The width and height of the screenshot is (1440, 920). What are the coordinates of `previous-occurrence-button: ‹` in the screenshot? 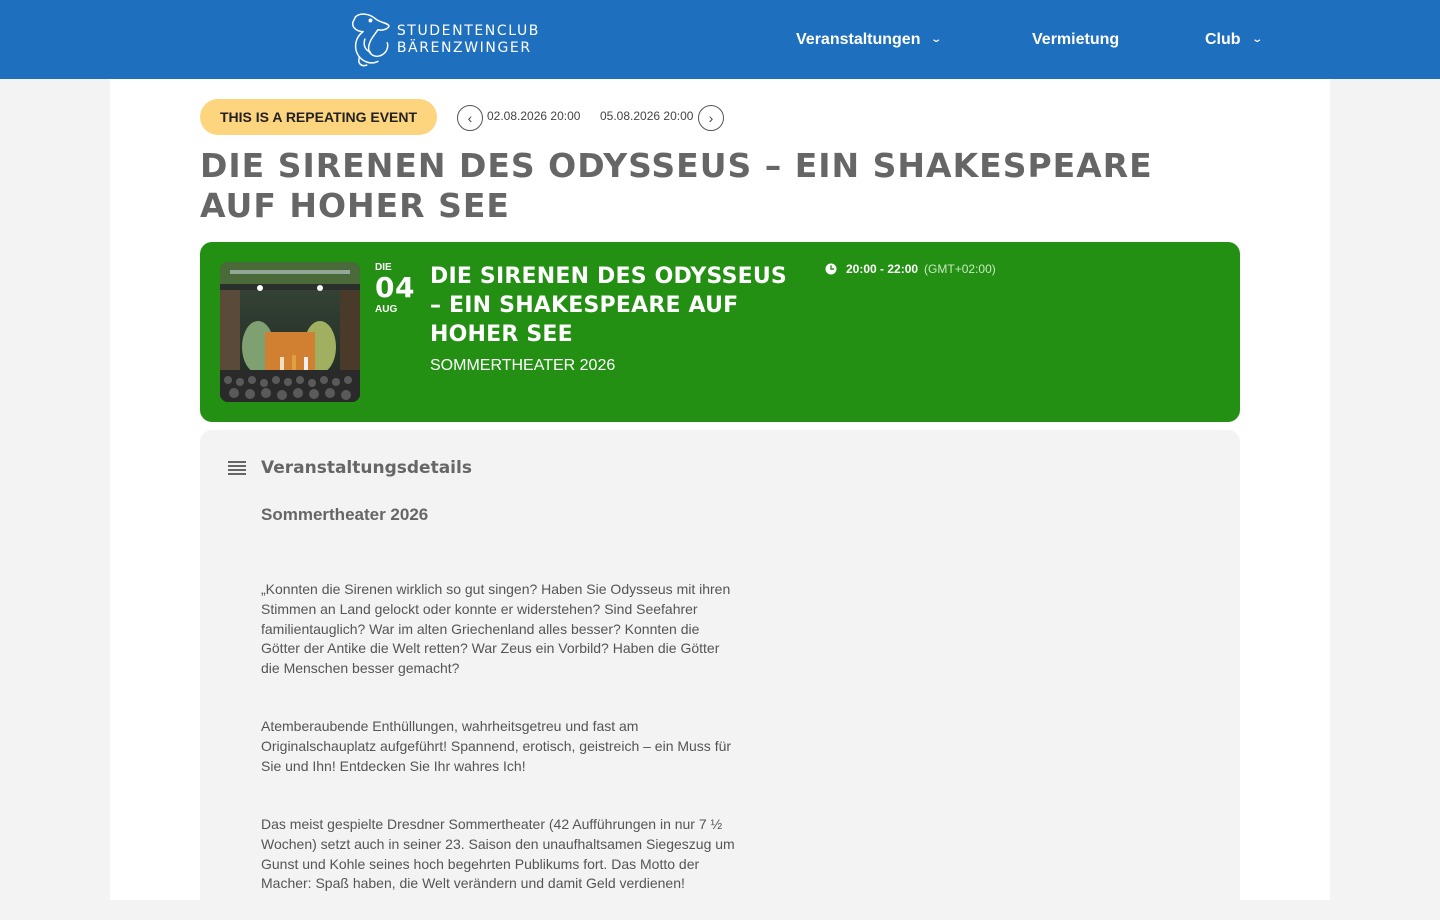 It's located at (470, 118).